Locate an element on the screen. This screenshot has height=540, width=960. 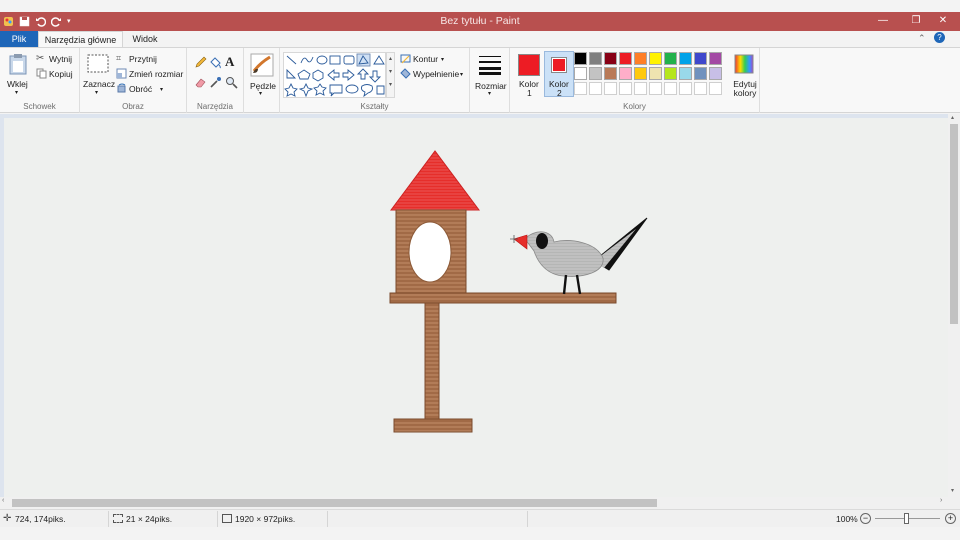
brushes-button: Pędzle ▾ is located at coordinates (262, 75).